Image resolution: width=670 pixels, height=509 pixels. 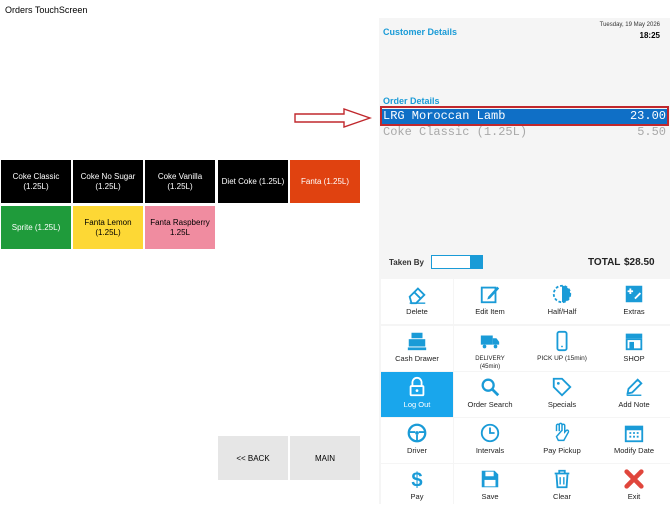 I want to click on close-icon, so click(x=634, y=479).